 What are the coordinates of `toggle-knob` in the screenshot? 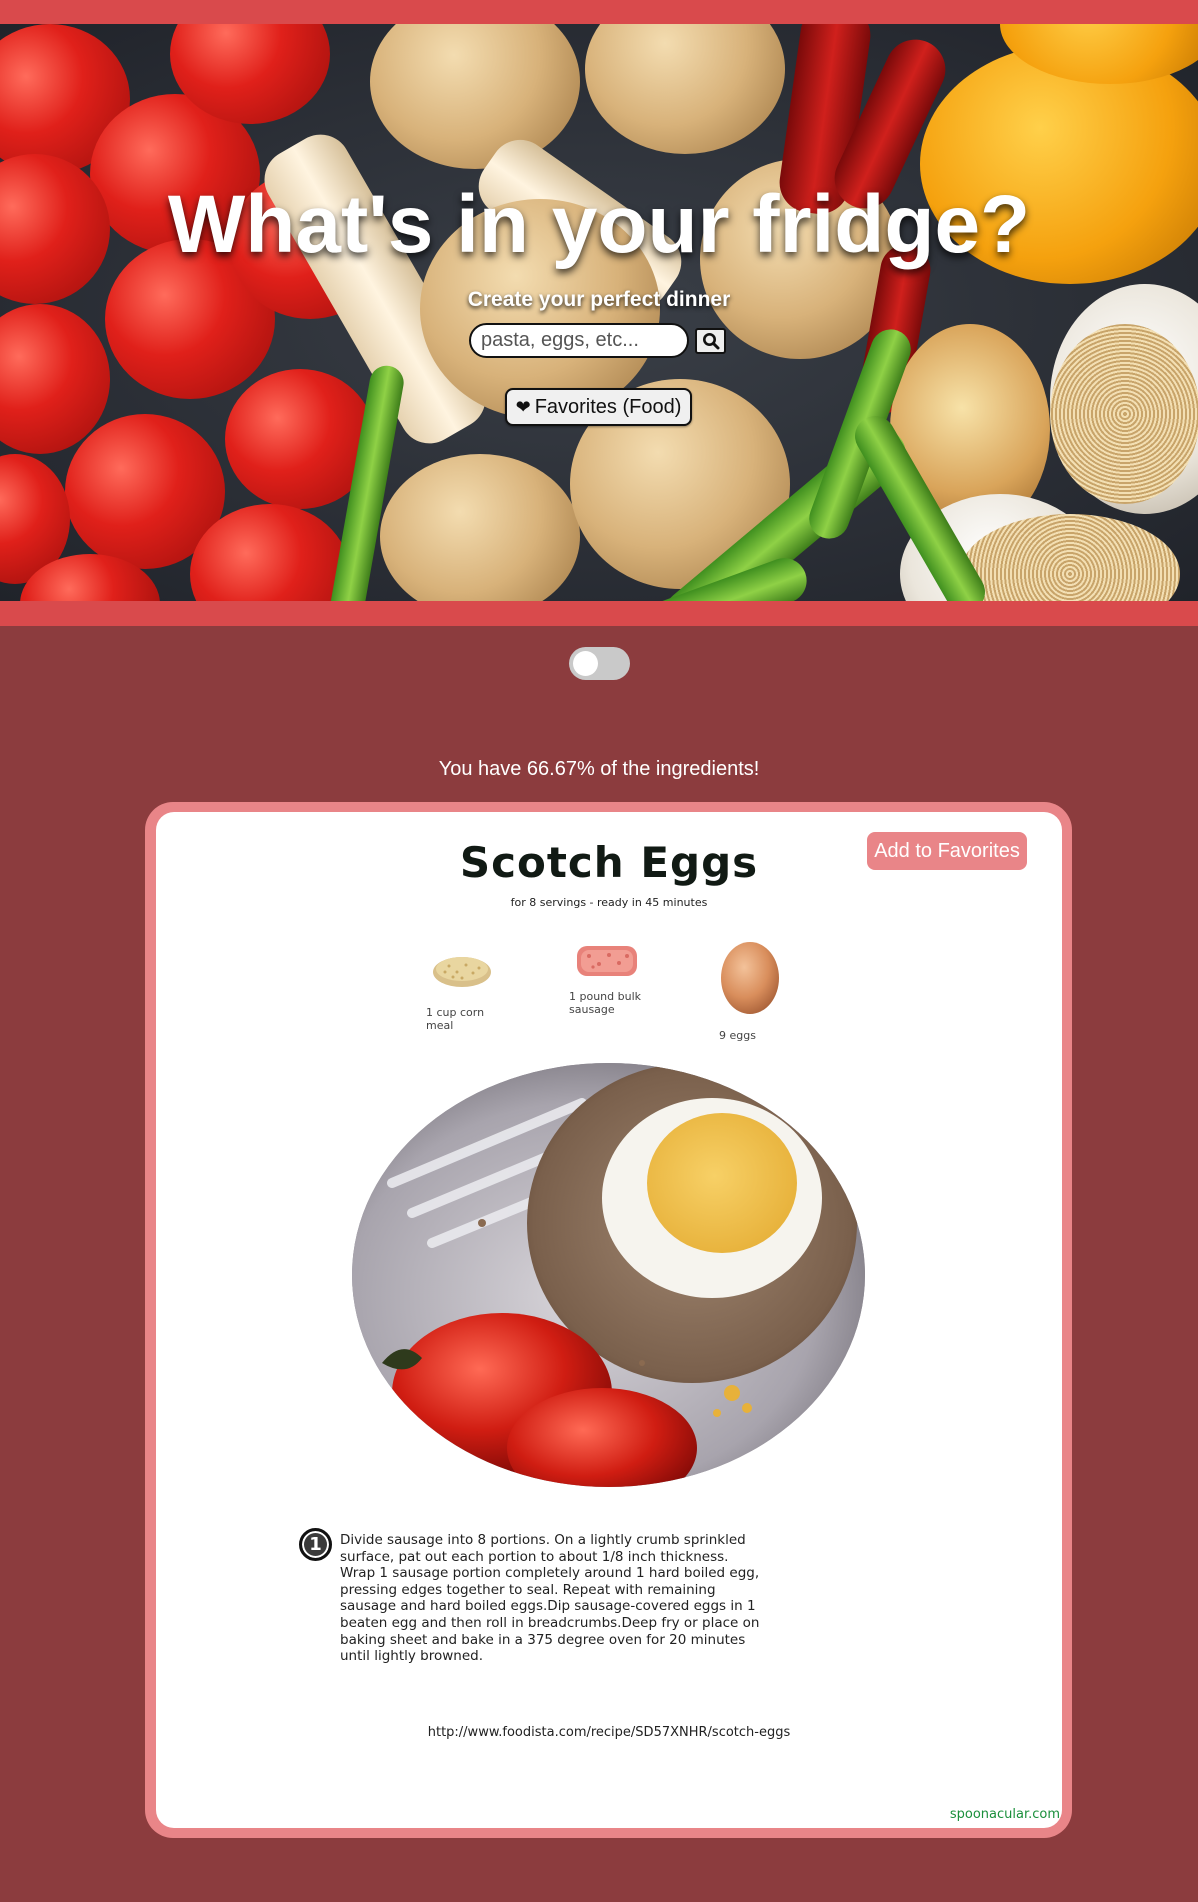 It's located at (585, 663).